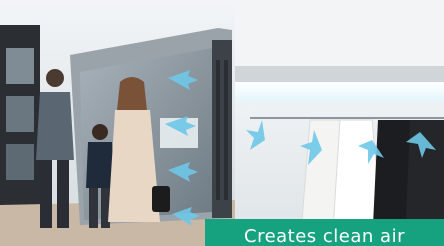 This screenshot has width=444, height=246. Describe the element at coordinates (324, 236) in the screenshot. I see `caption-text: Creates clean air` at that location.